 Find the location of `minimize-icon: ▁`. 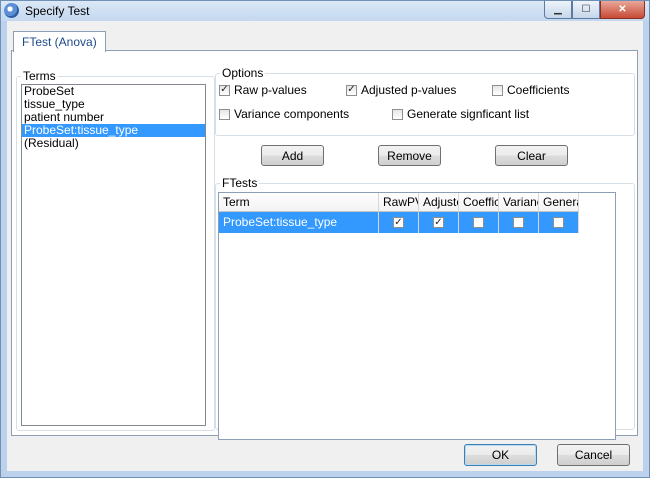

minimize-icon: ▁ is located at coordinates (558, 9).